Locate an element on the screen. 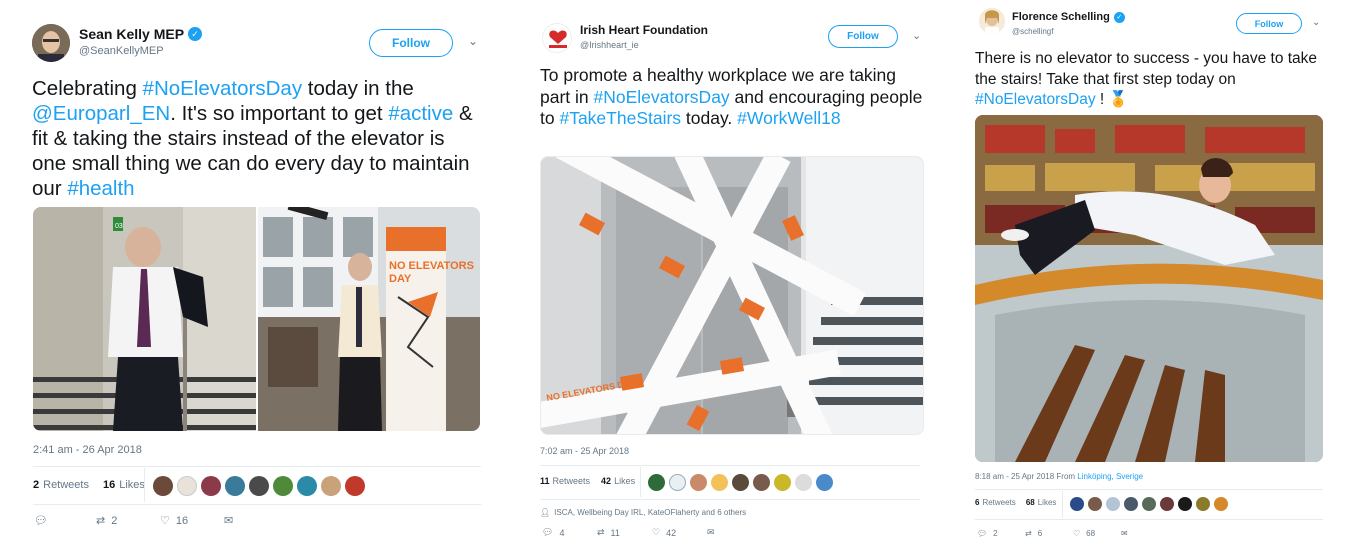 The width and height of the screenshot is (1346, 546). retweet-count: 2 is located at coordinates (36, 485).